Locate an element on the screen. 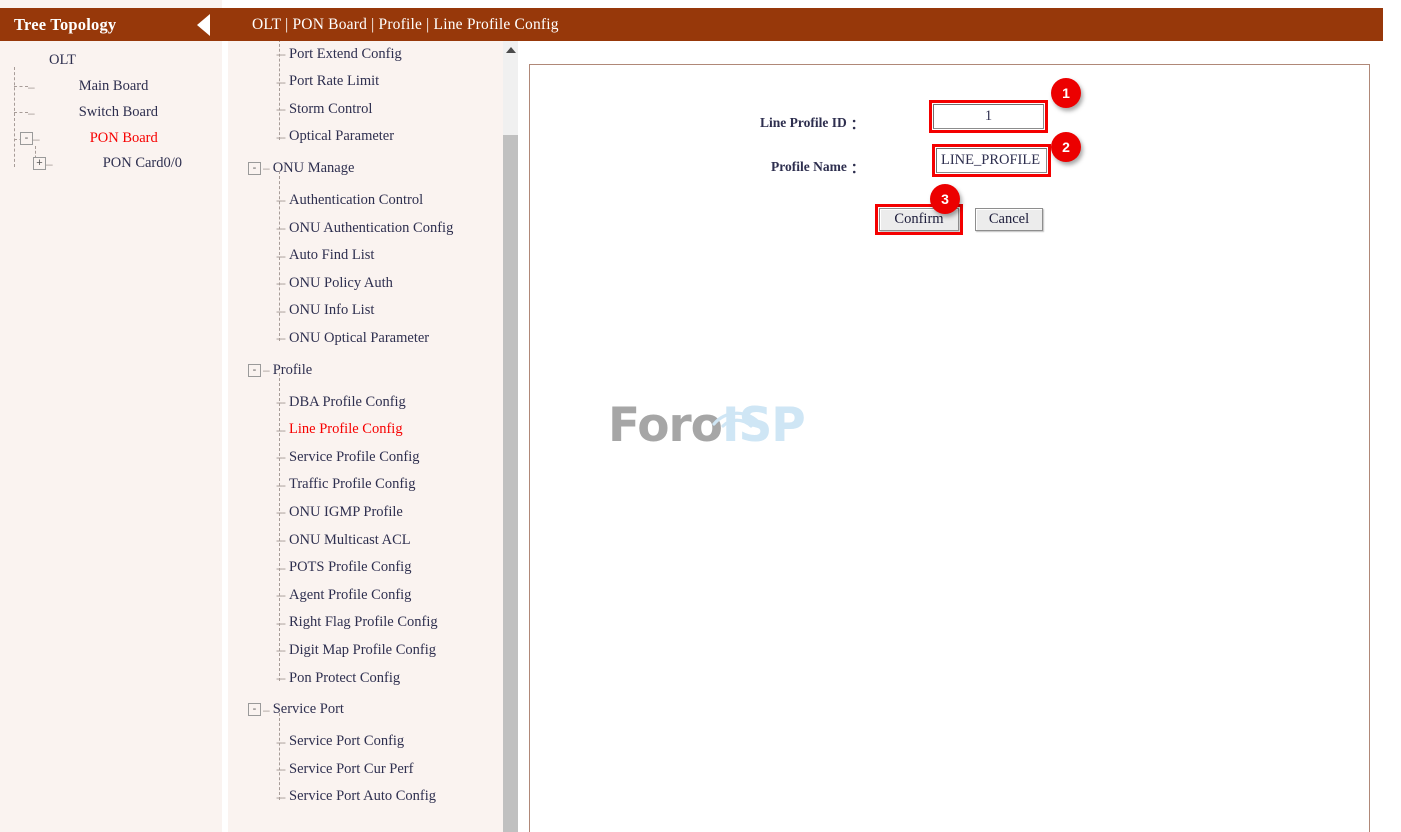 The image size is (1401, 832). tree-item-pon-card: + – PON Card0/0 is located at coordinates (107, 163).